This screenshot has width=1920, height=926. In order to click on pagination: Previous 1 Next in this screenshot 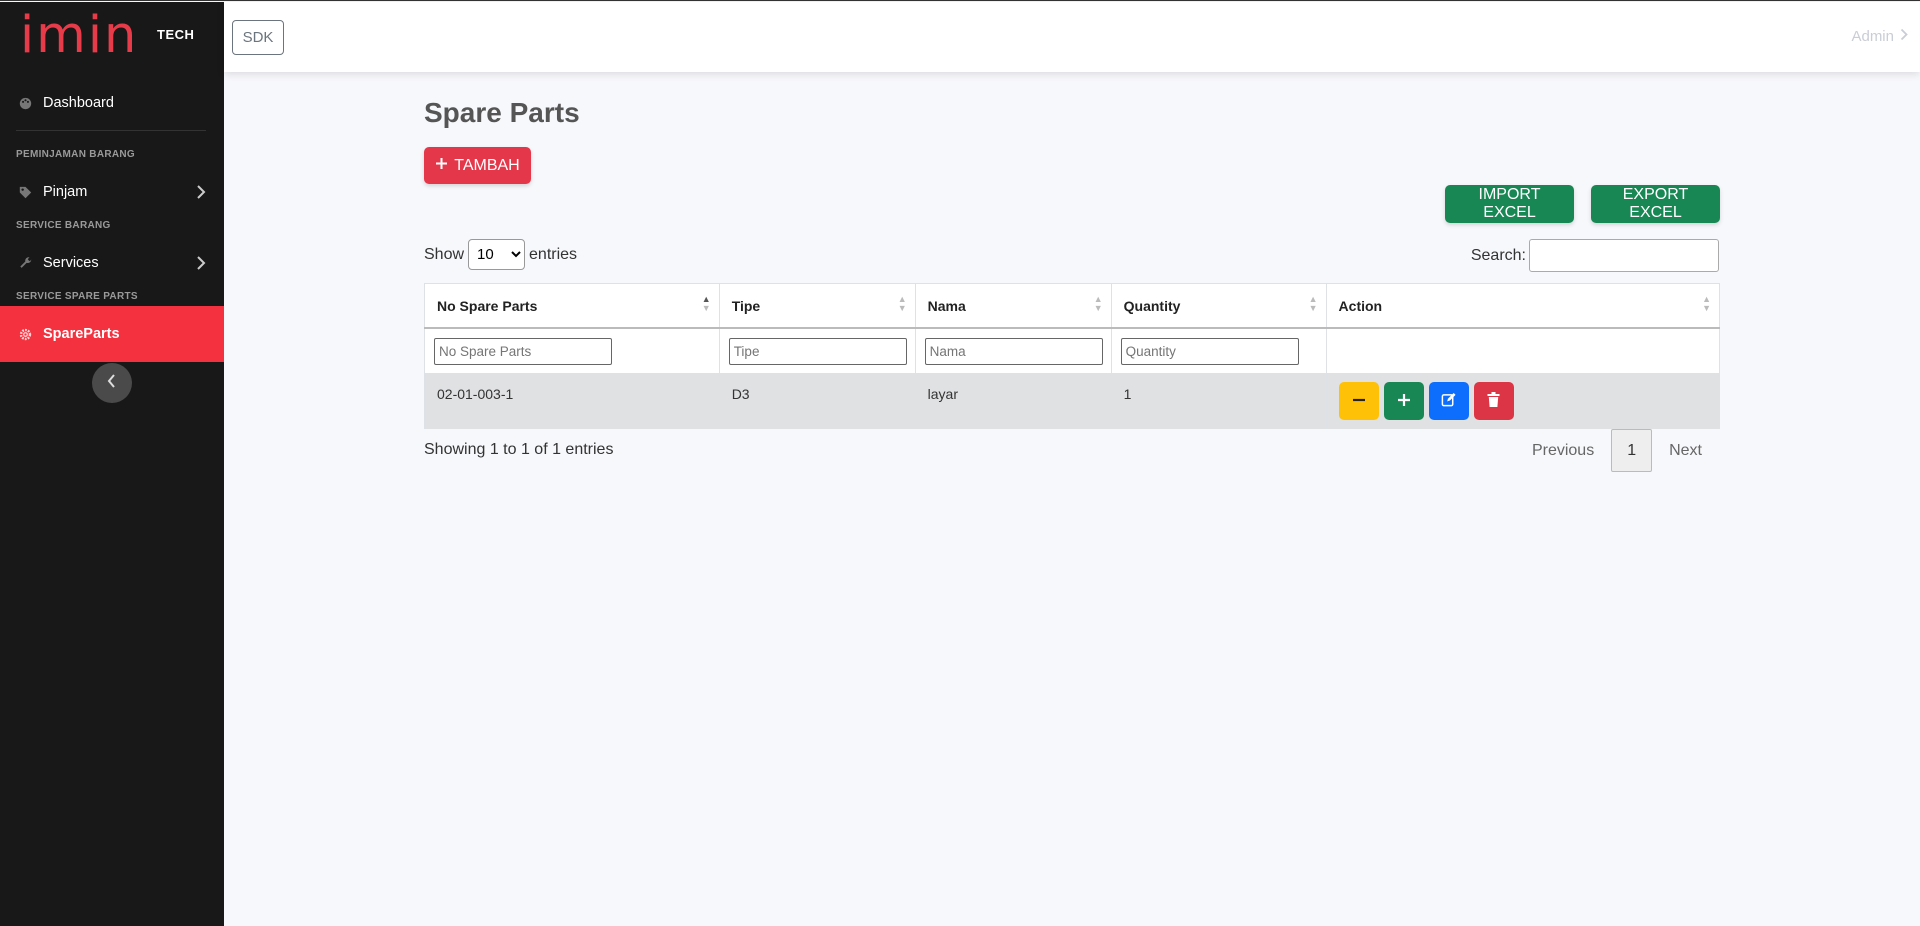, I will do `click(1617, 450)`.